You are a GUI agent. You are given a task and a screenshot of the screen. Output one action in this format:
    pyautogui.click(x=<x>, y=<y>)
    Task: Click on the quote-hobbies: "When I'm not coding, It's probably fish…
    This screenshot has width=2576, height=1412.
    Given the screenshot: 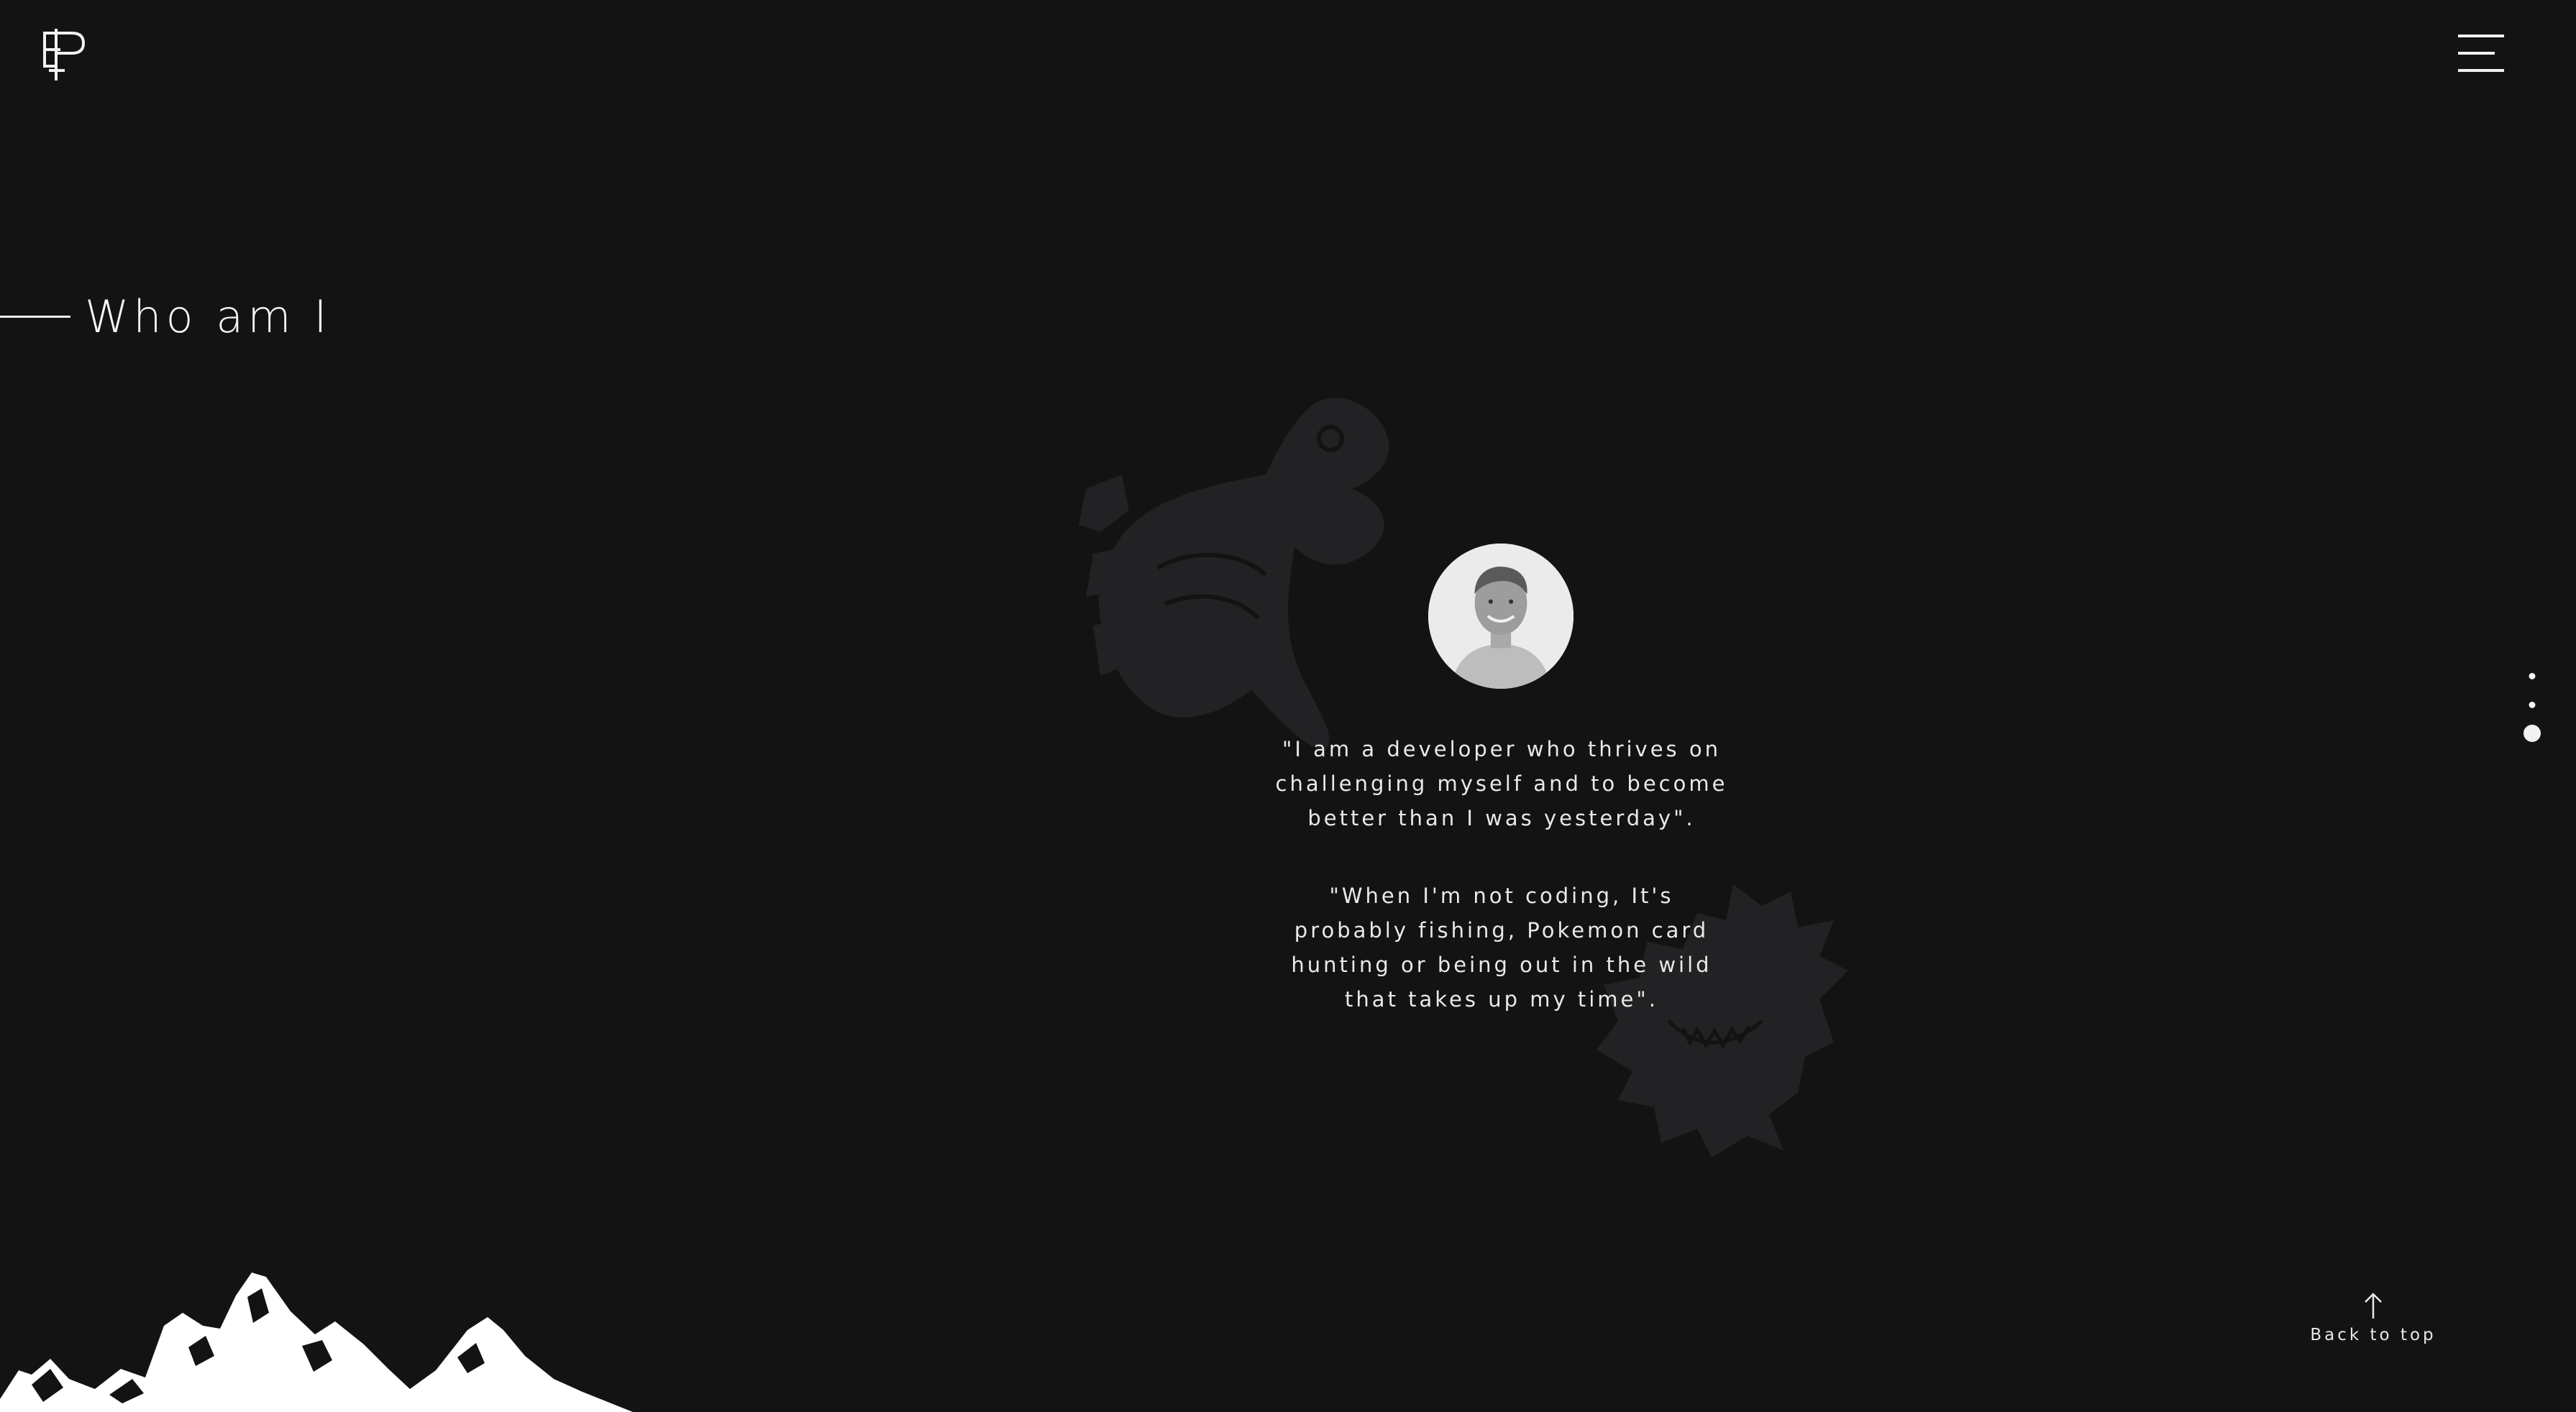 What is the action you would take?
    pyautogui.click(x=1502, y=948)
    